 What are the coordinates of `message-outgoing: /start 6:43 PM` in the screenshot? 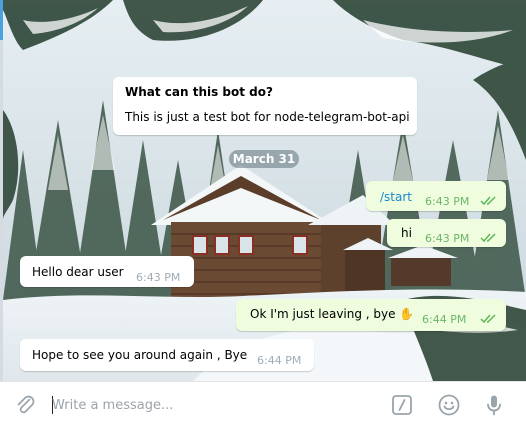 It's located at (436, 196).